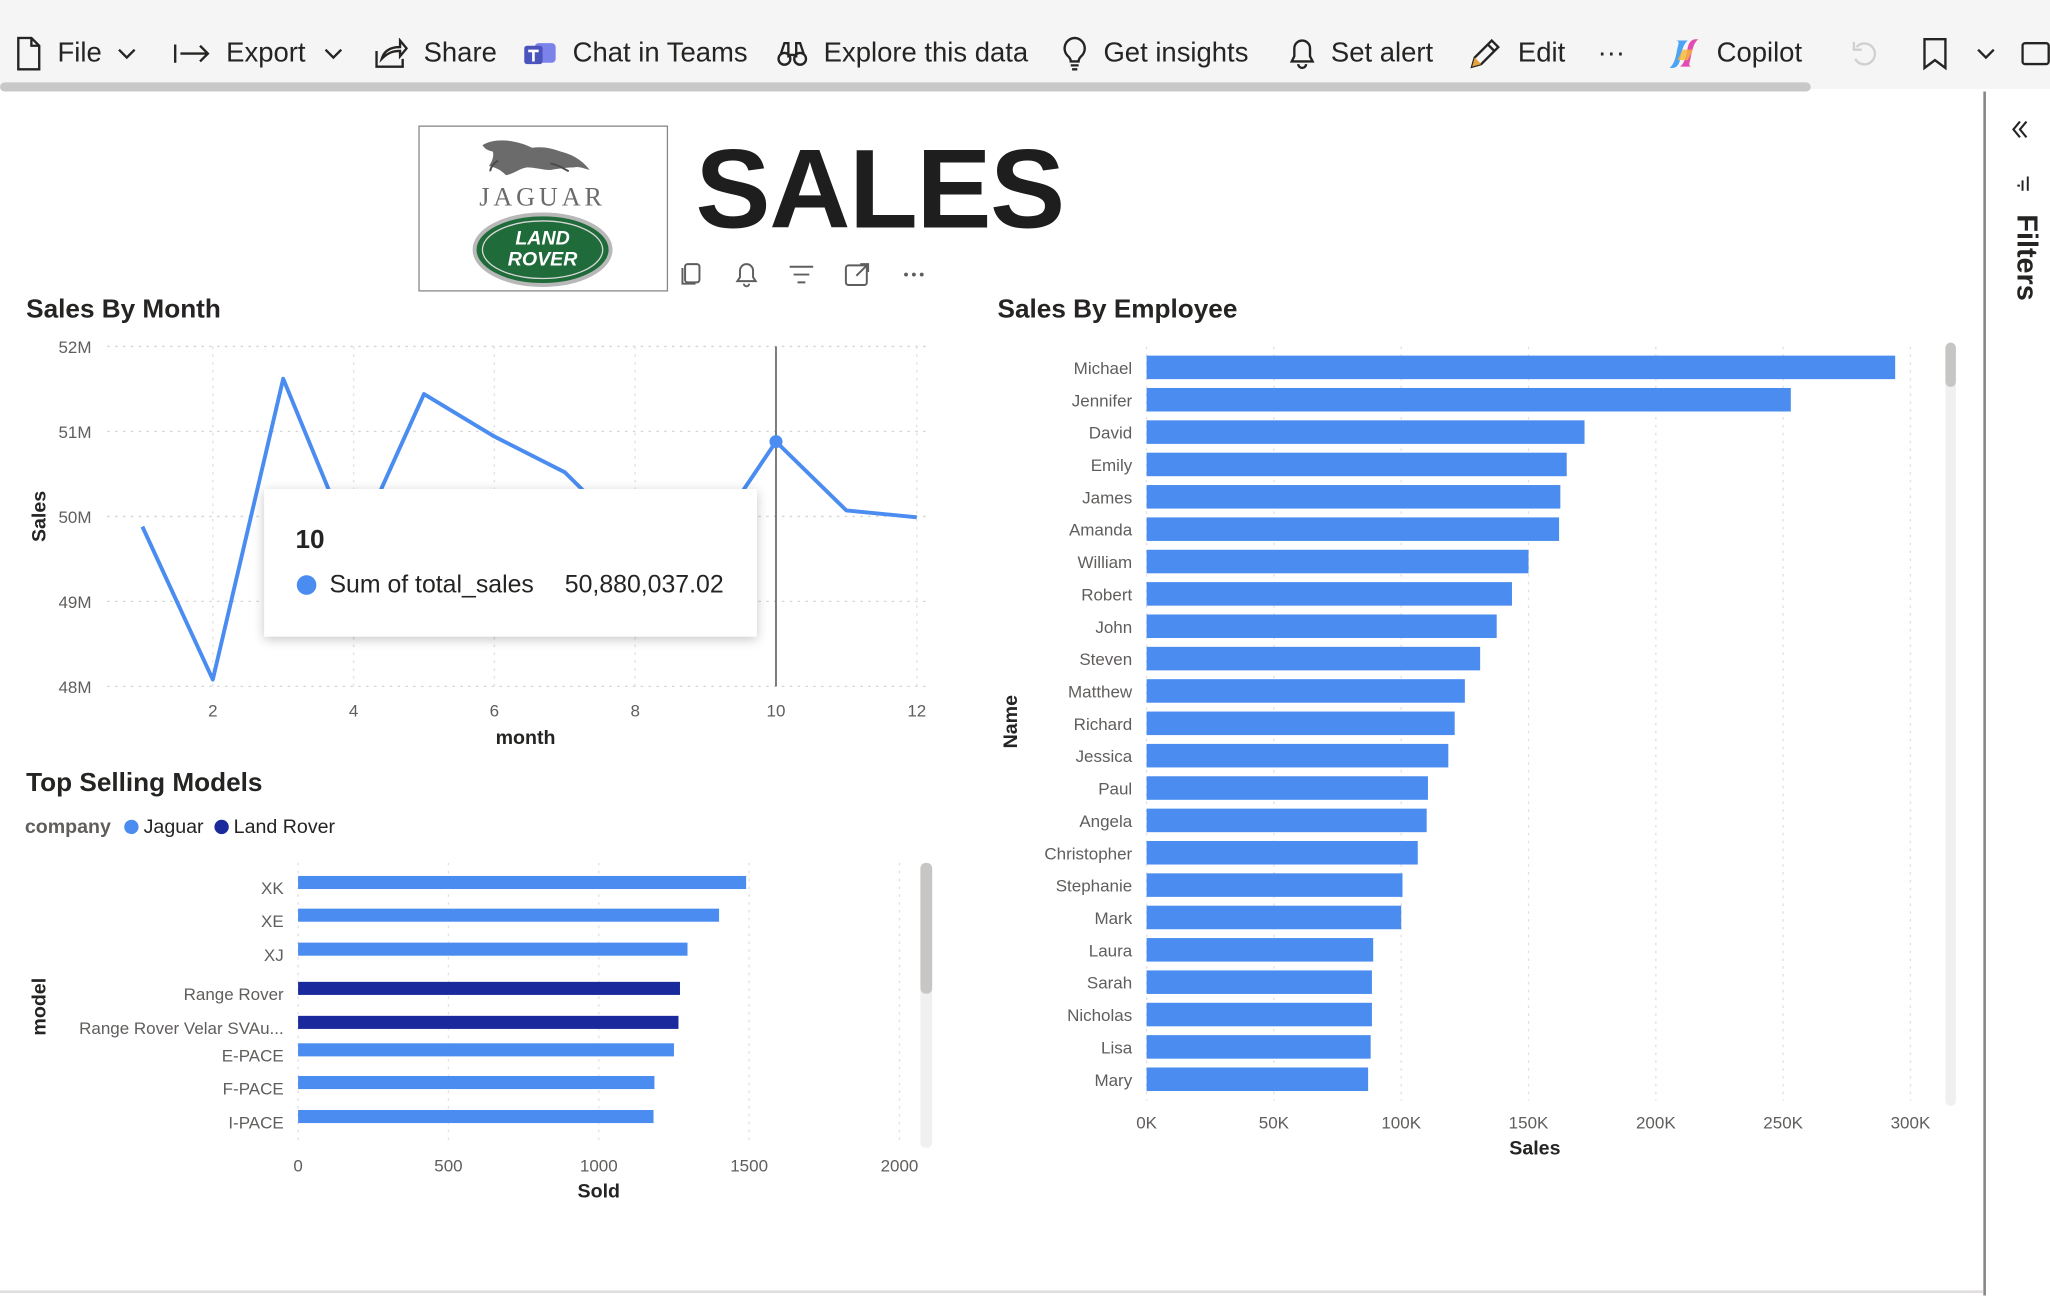  Describe the element at coordinates (905, 87) in the screenshot. I see `toolbar-scrollbar` at that location.